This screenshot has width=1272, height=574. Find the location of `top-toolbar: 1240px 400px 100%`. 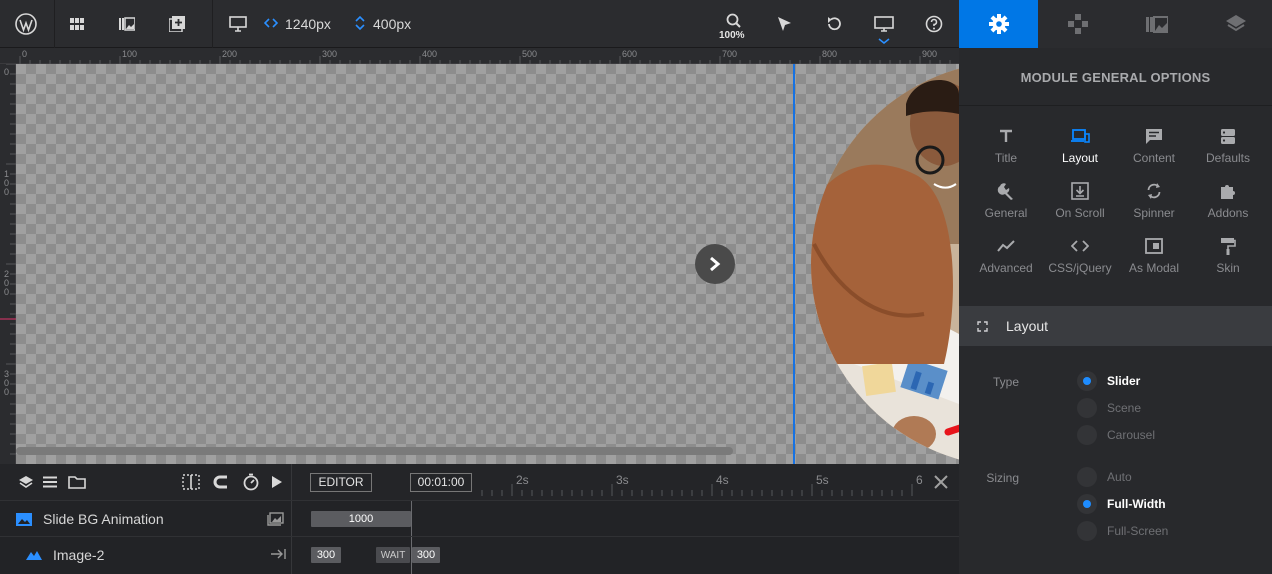

top-toolbar: 1240px 400px 100% is located at coordinates (479, 24).